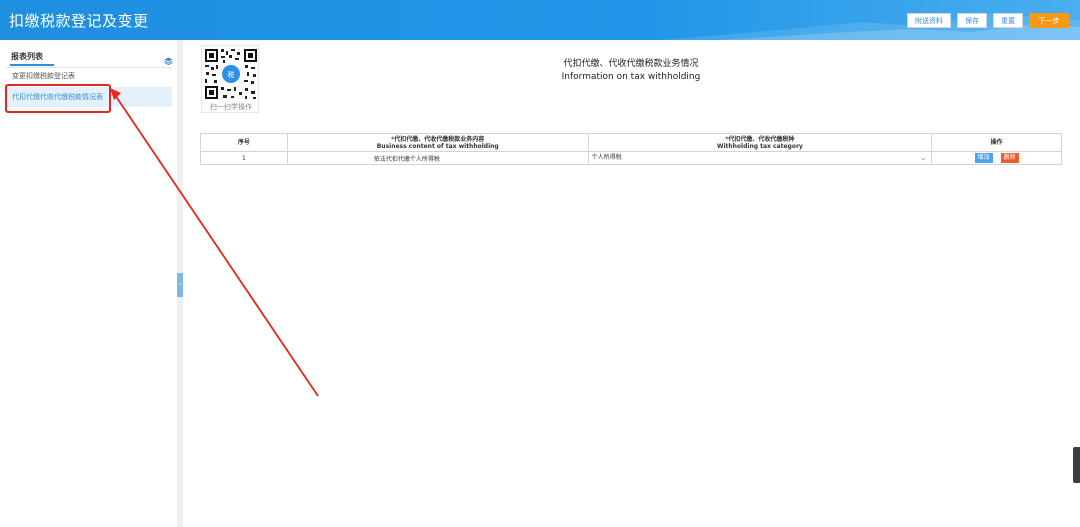 This screenshot has height=527, width=1080. What do you see at coordinates (244, 142) in the screenshot?
I see `column-header-index: 序号` at bounding box center [244, 142].